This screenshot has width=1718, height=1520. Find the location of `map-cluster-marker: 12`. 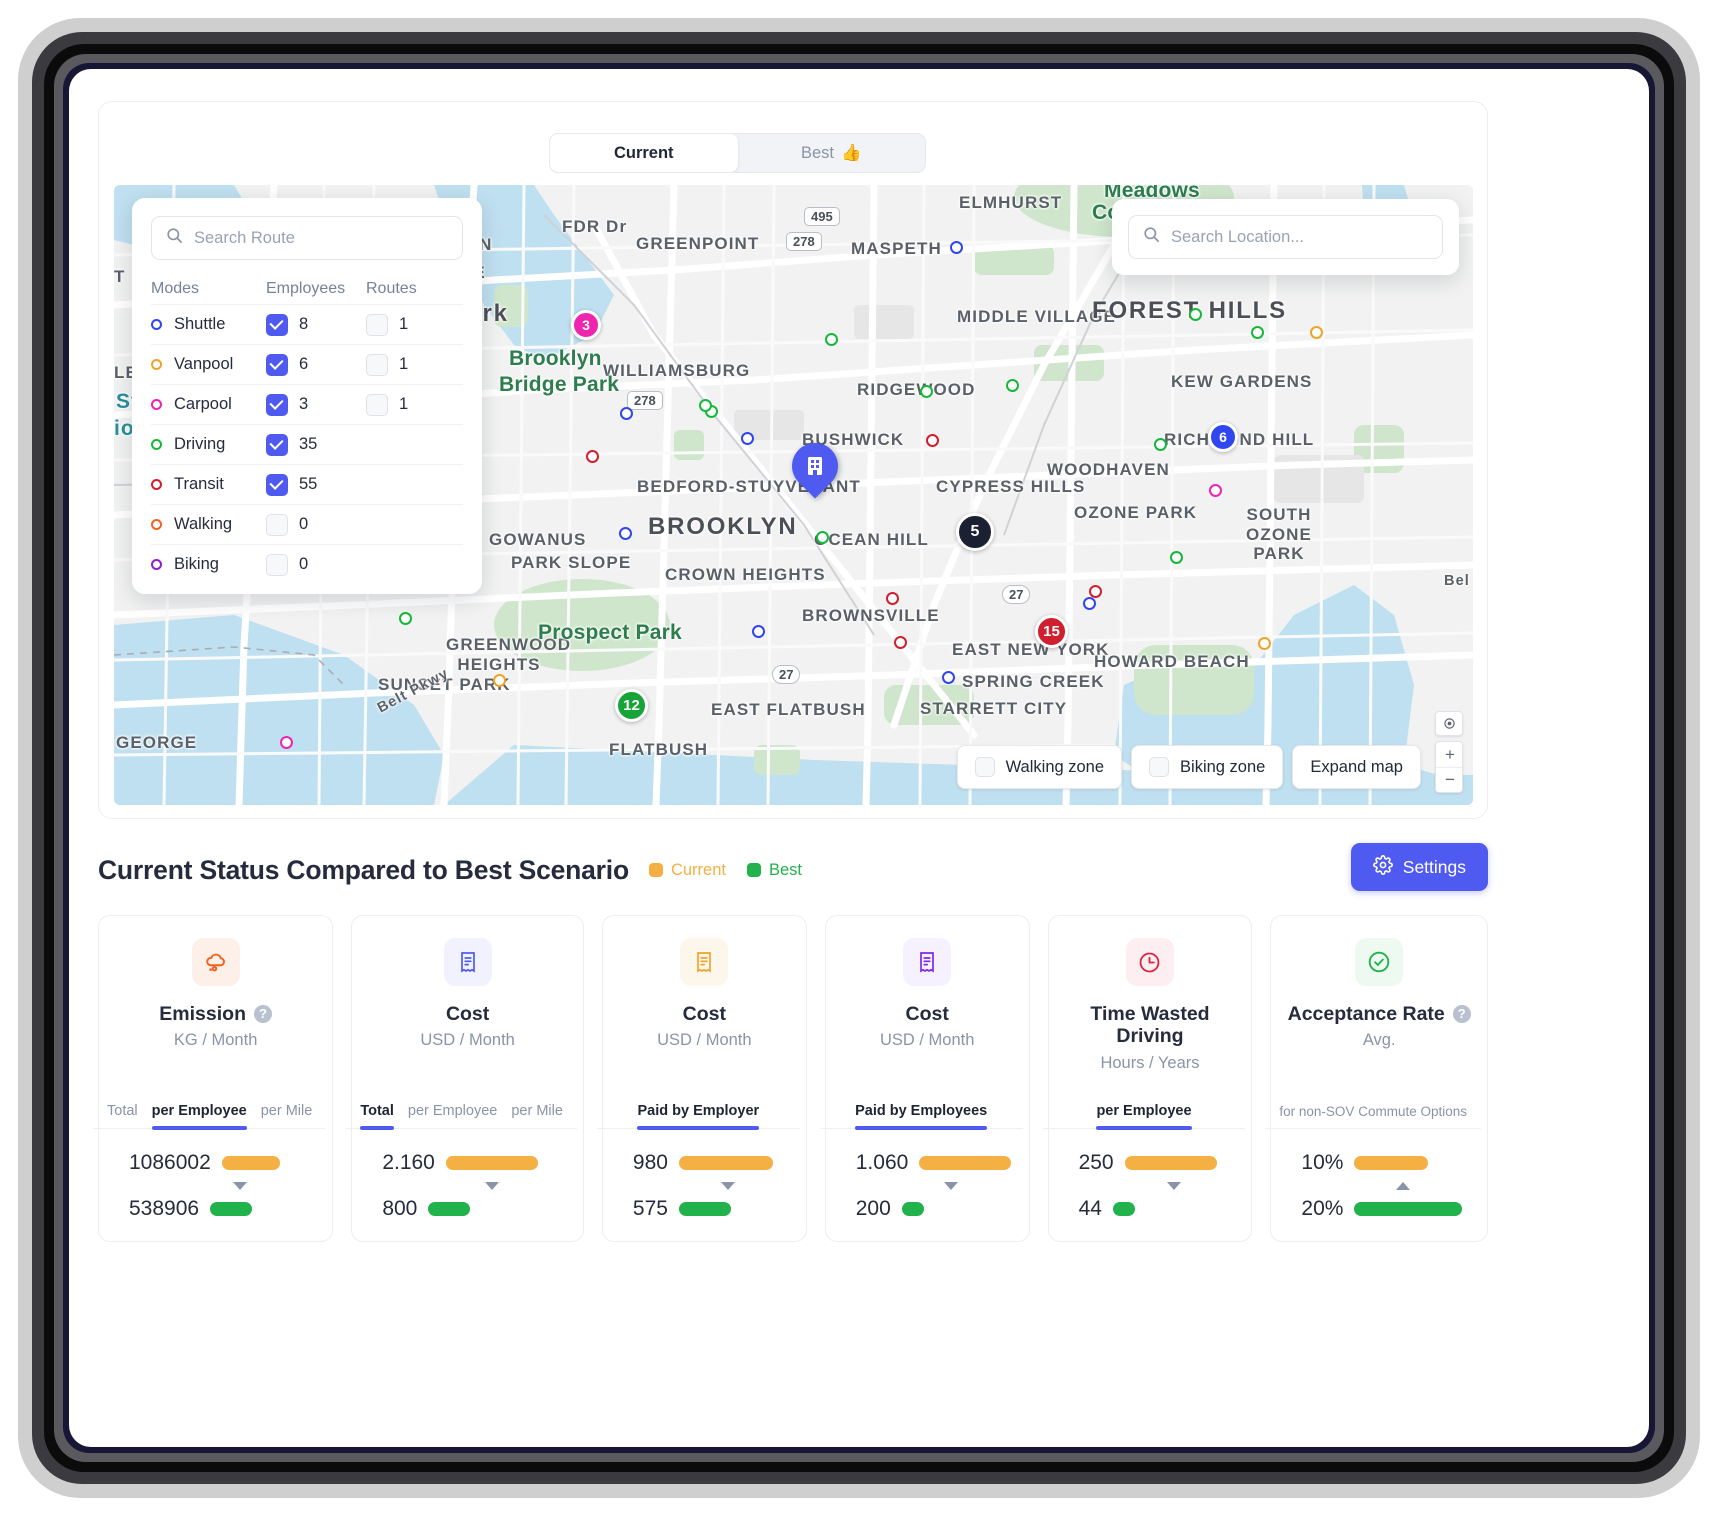

map-cluster-marker: 12 is located at coordinates (631, 705).